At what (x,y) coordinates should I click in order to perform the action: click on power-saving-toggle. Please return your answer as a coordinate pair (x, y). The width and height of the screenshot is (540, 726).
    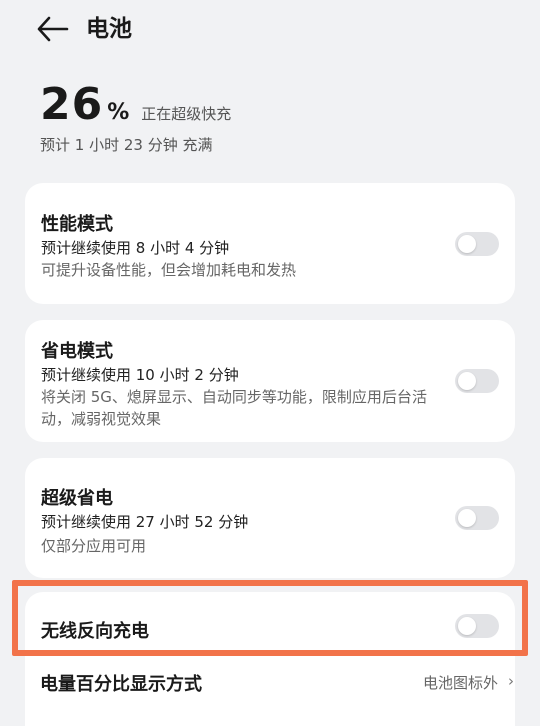
    Looking at the image, I should click on (477, 381).